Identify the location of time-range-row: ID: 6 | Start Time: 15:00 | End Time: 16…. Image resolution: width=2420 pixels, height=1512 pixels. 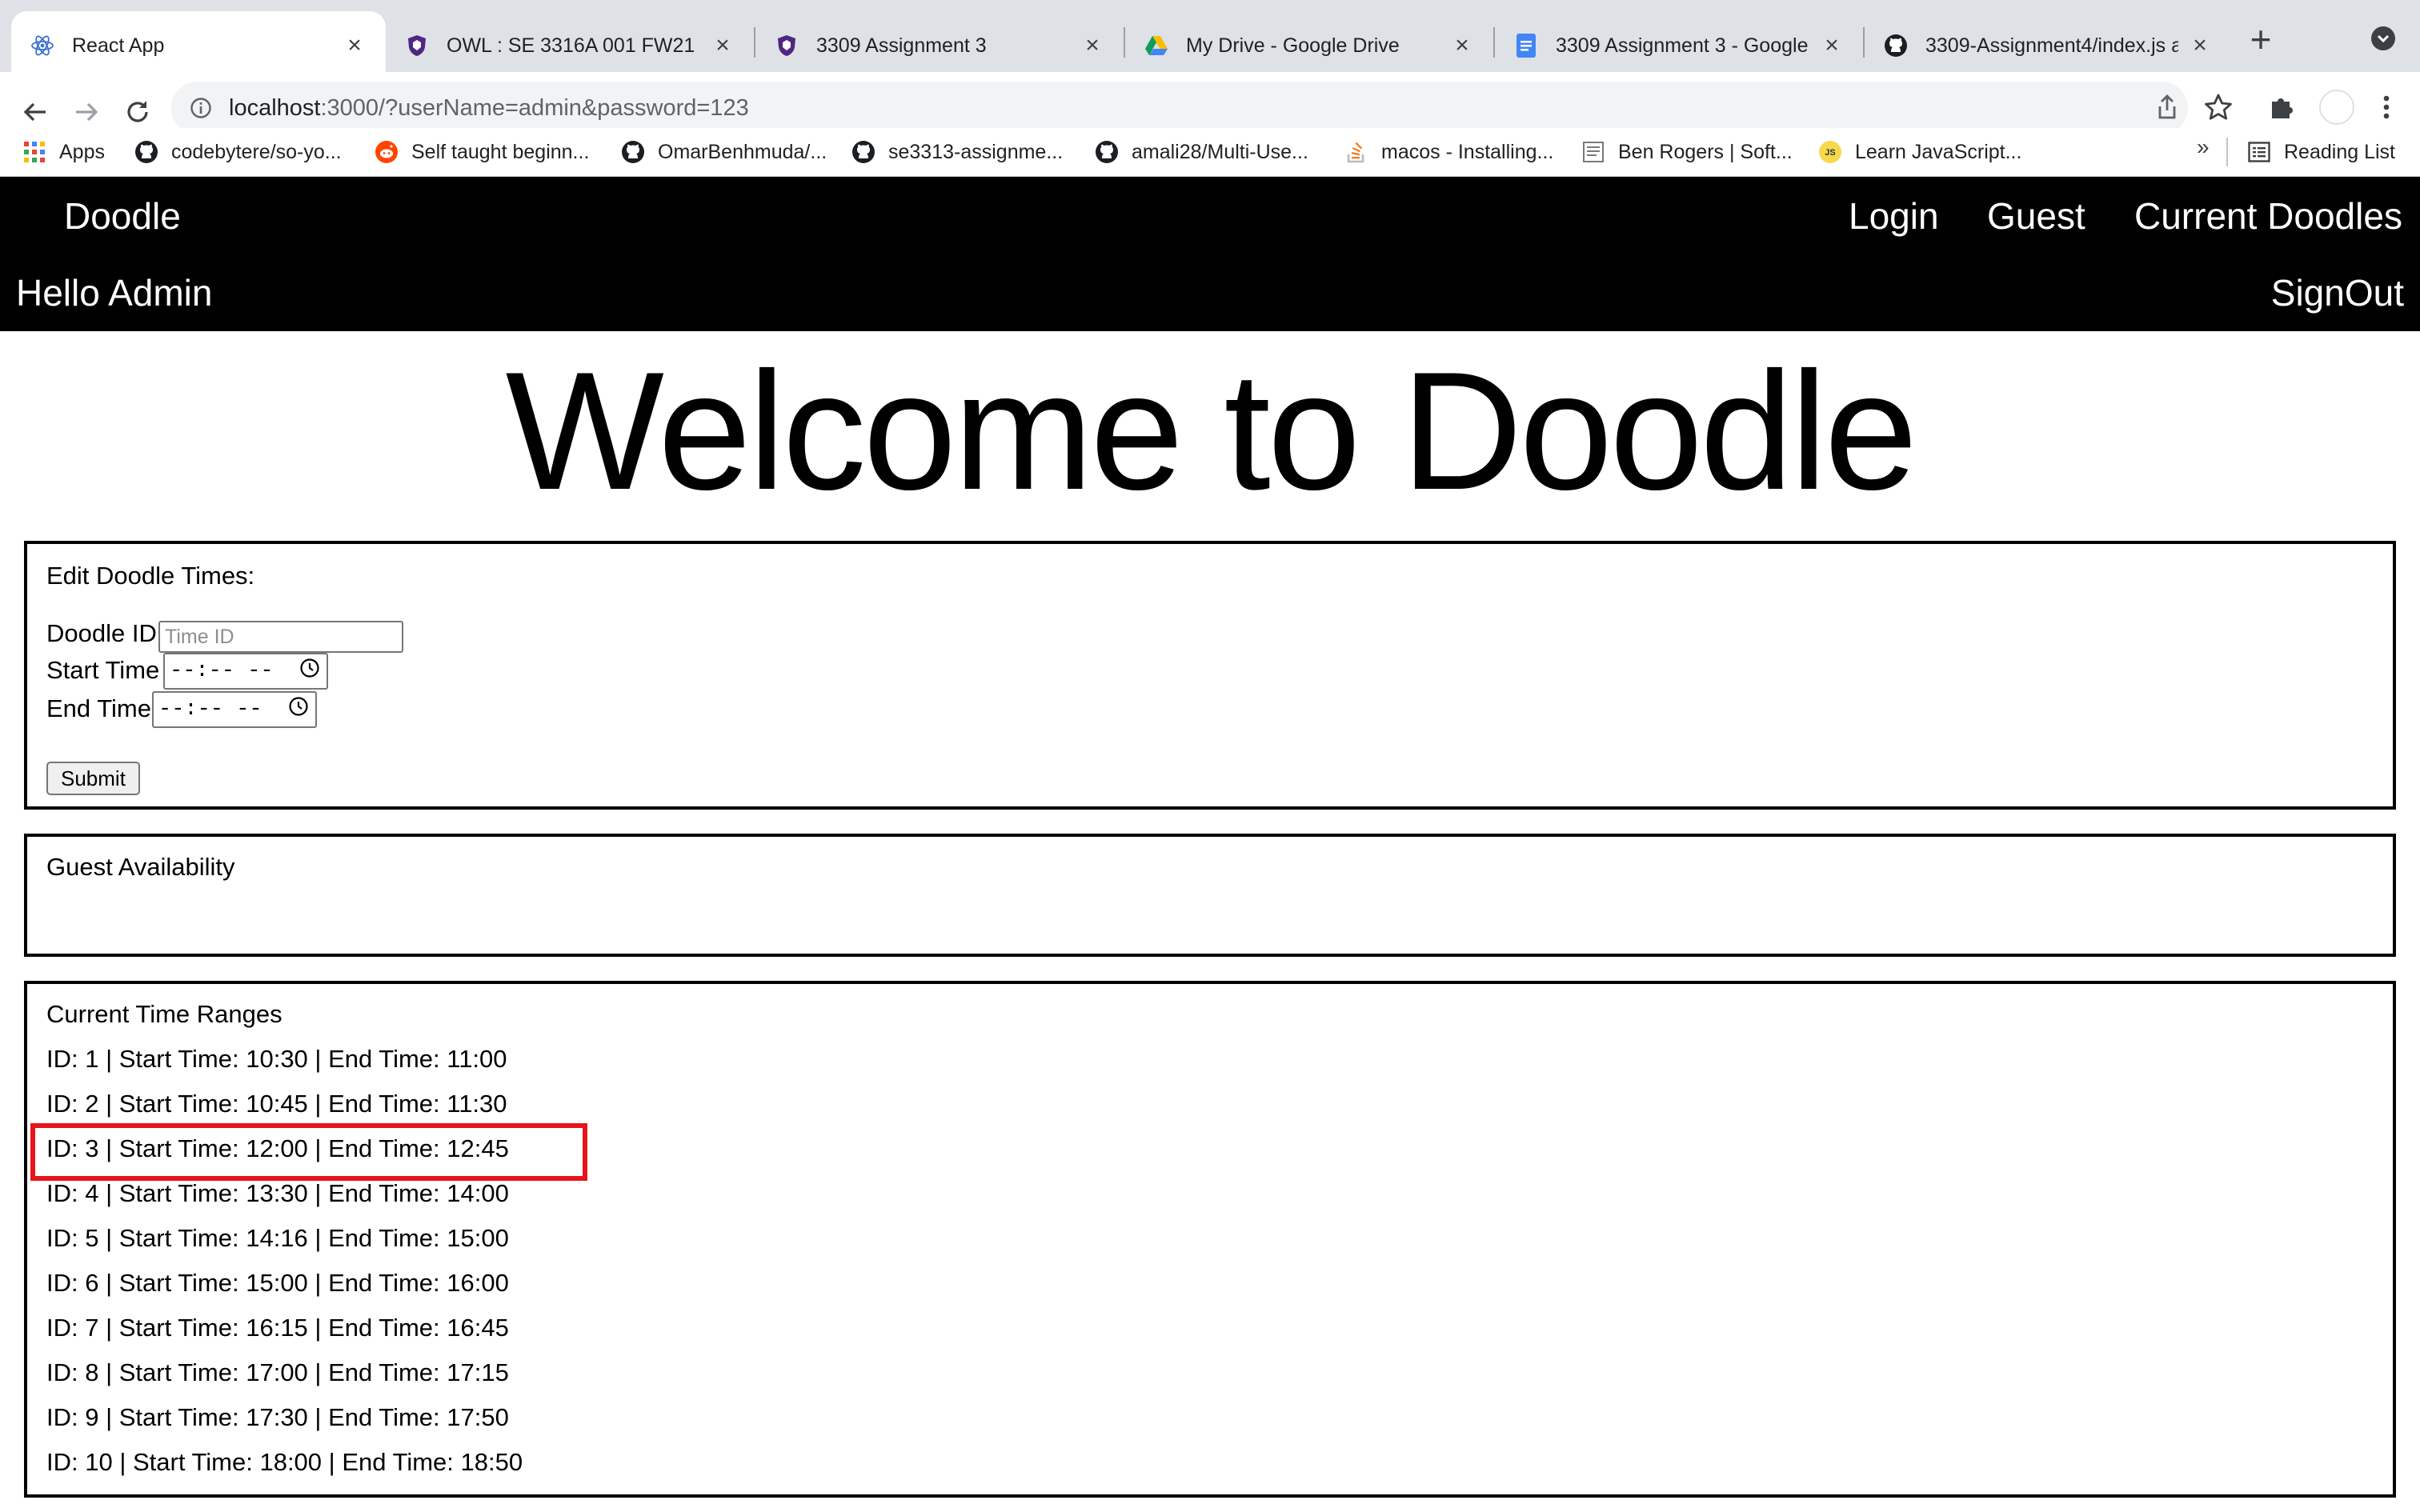
(277, 1283).